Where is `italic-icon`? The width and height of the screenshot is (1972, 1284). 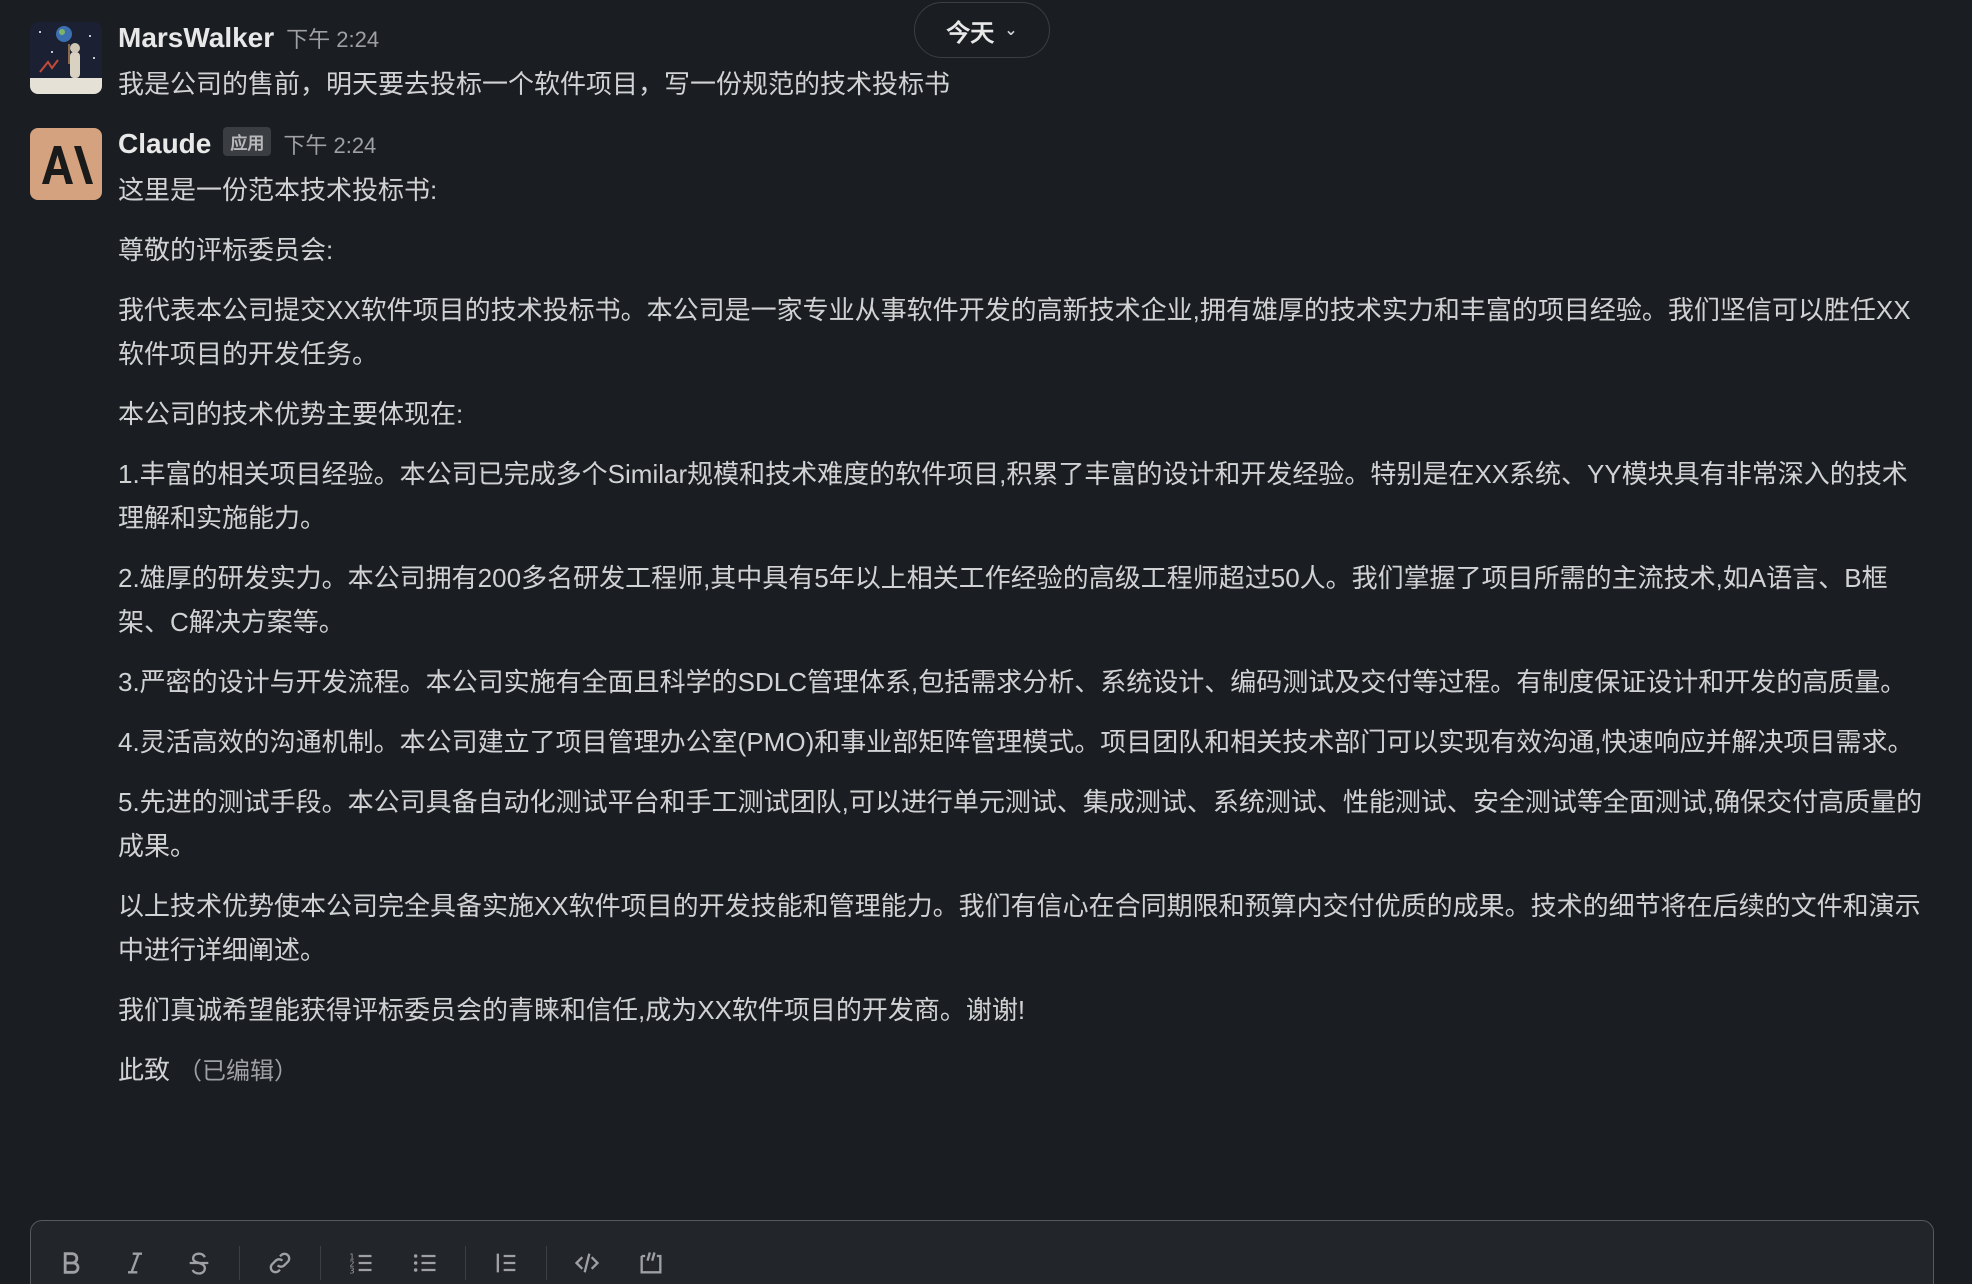 italic-icon is located at coordinates (135, 1263).